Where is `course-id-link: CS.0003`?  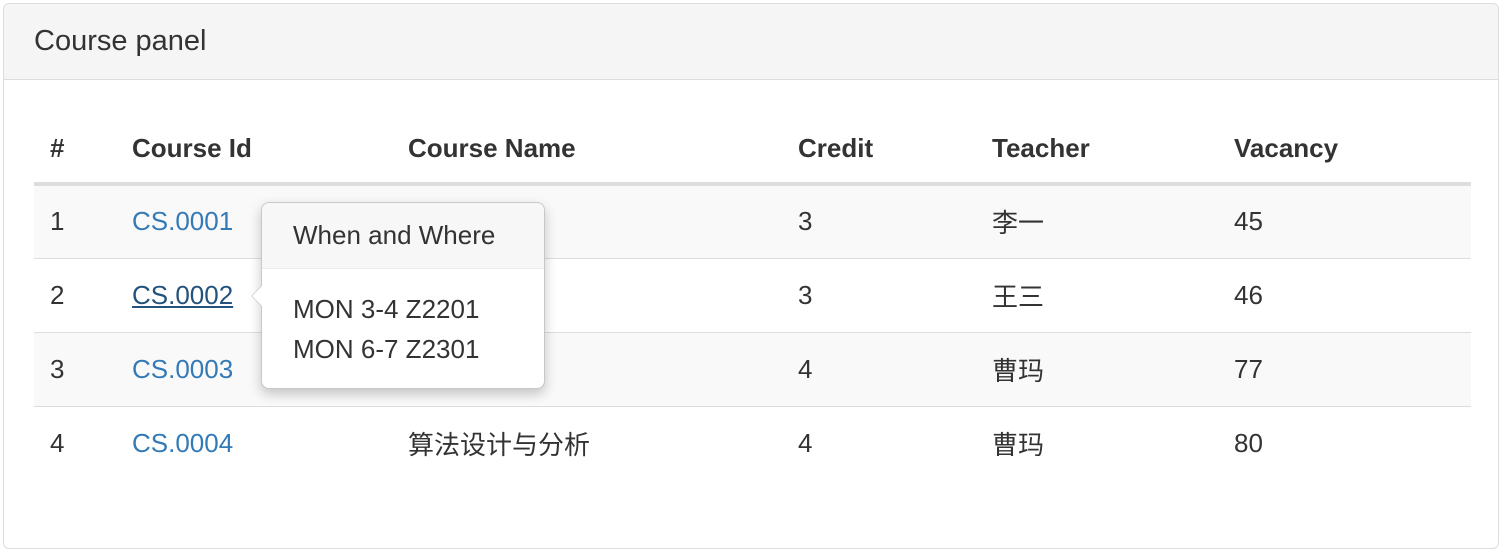 course-id-link: CS.0003 is located at coordinates (182, 369).